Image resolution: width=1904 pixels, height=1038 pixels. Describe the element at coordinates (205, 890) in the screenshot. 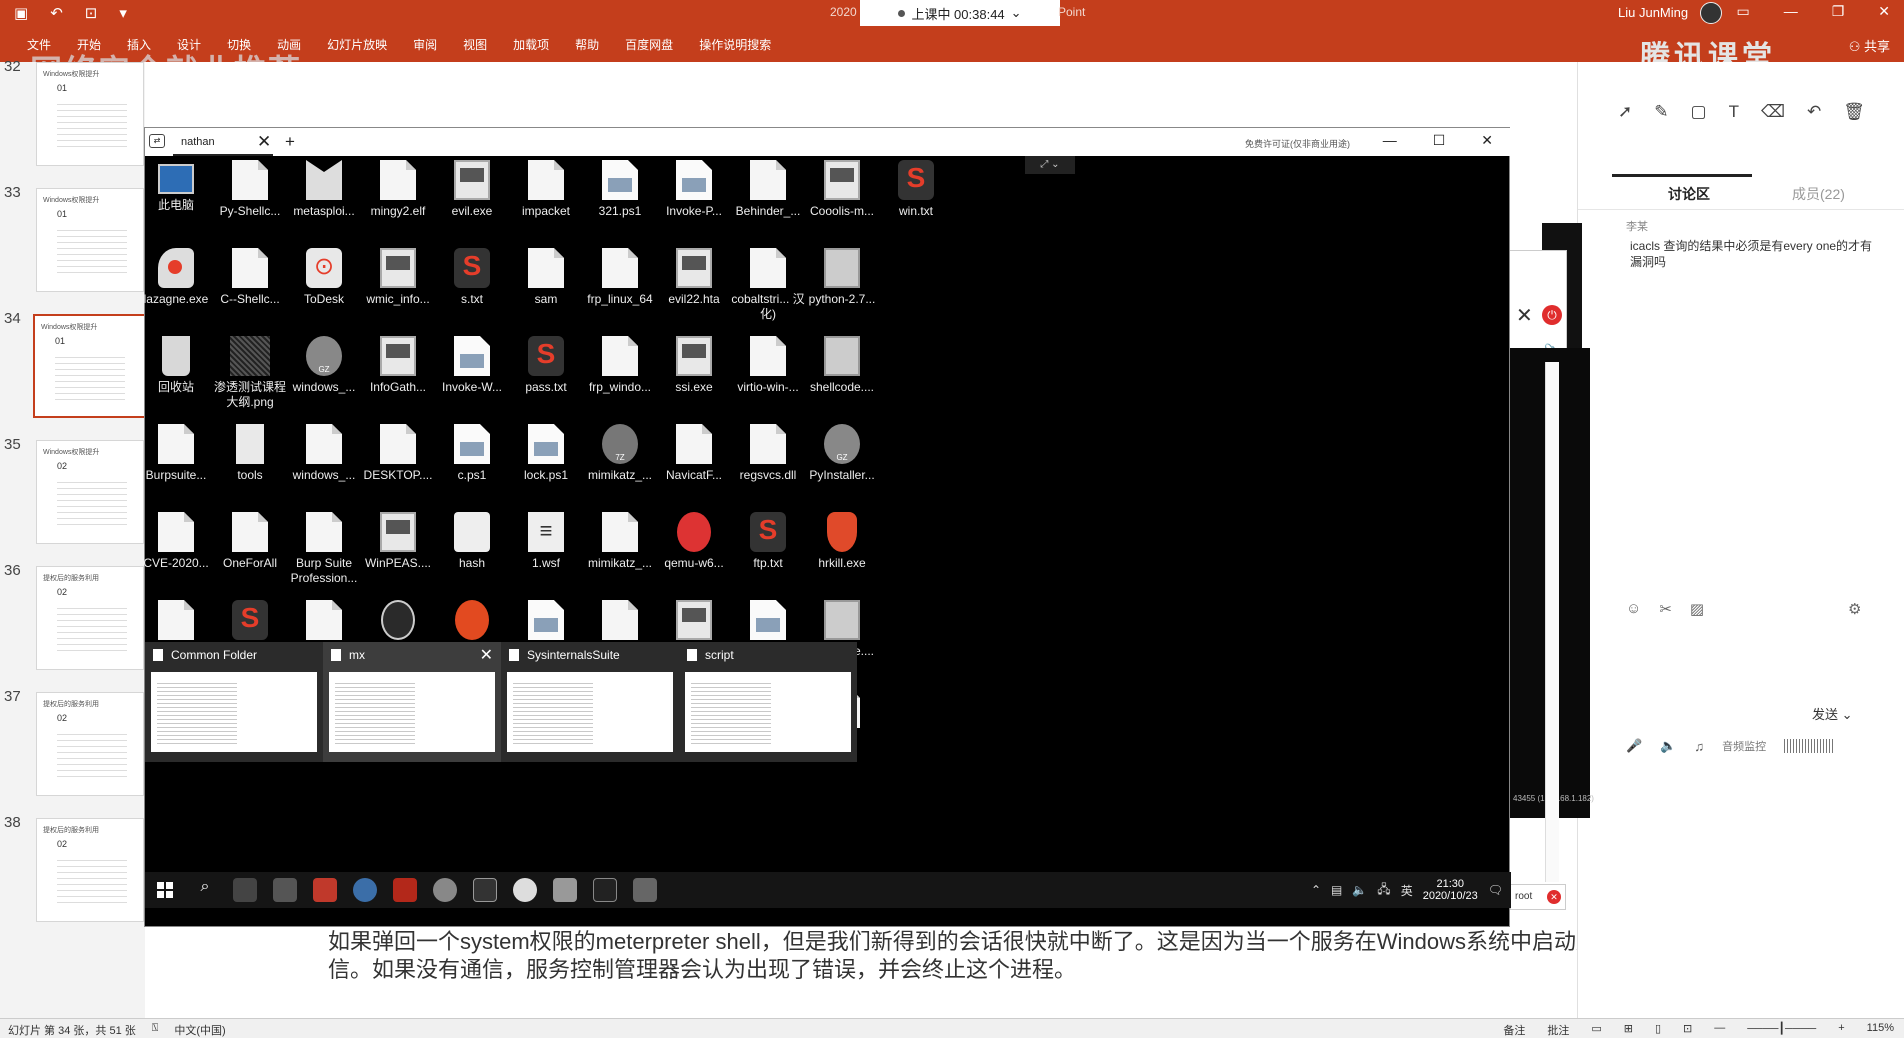

I see `search-icon: ⌕` at that location.